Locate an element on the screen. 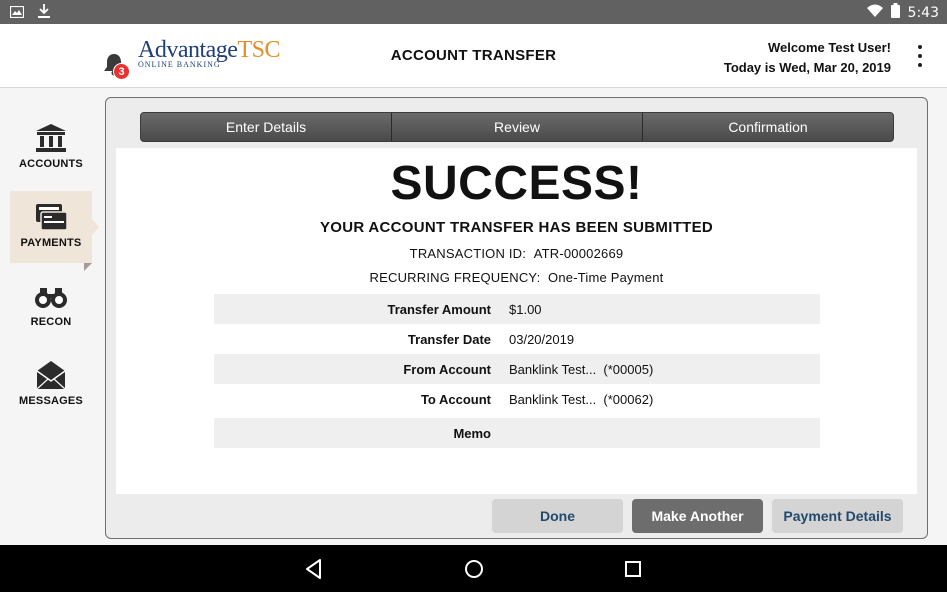 This screenshot has height=592, width=947. step-review: Review is located at coordinates (517, 127).